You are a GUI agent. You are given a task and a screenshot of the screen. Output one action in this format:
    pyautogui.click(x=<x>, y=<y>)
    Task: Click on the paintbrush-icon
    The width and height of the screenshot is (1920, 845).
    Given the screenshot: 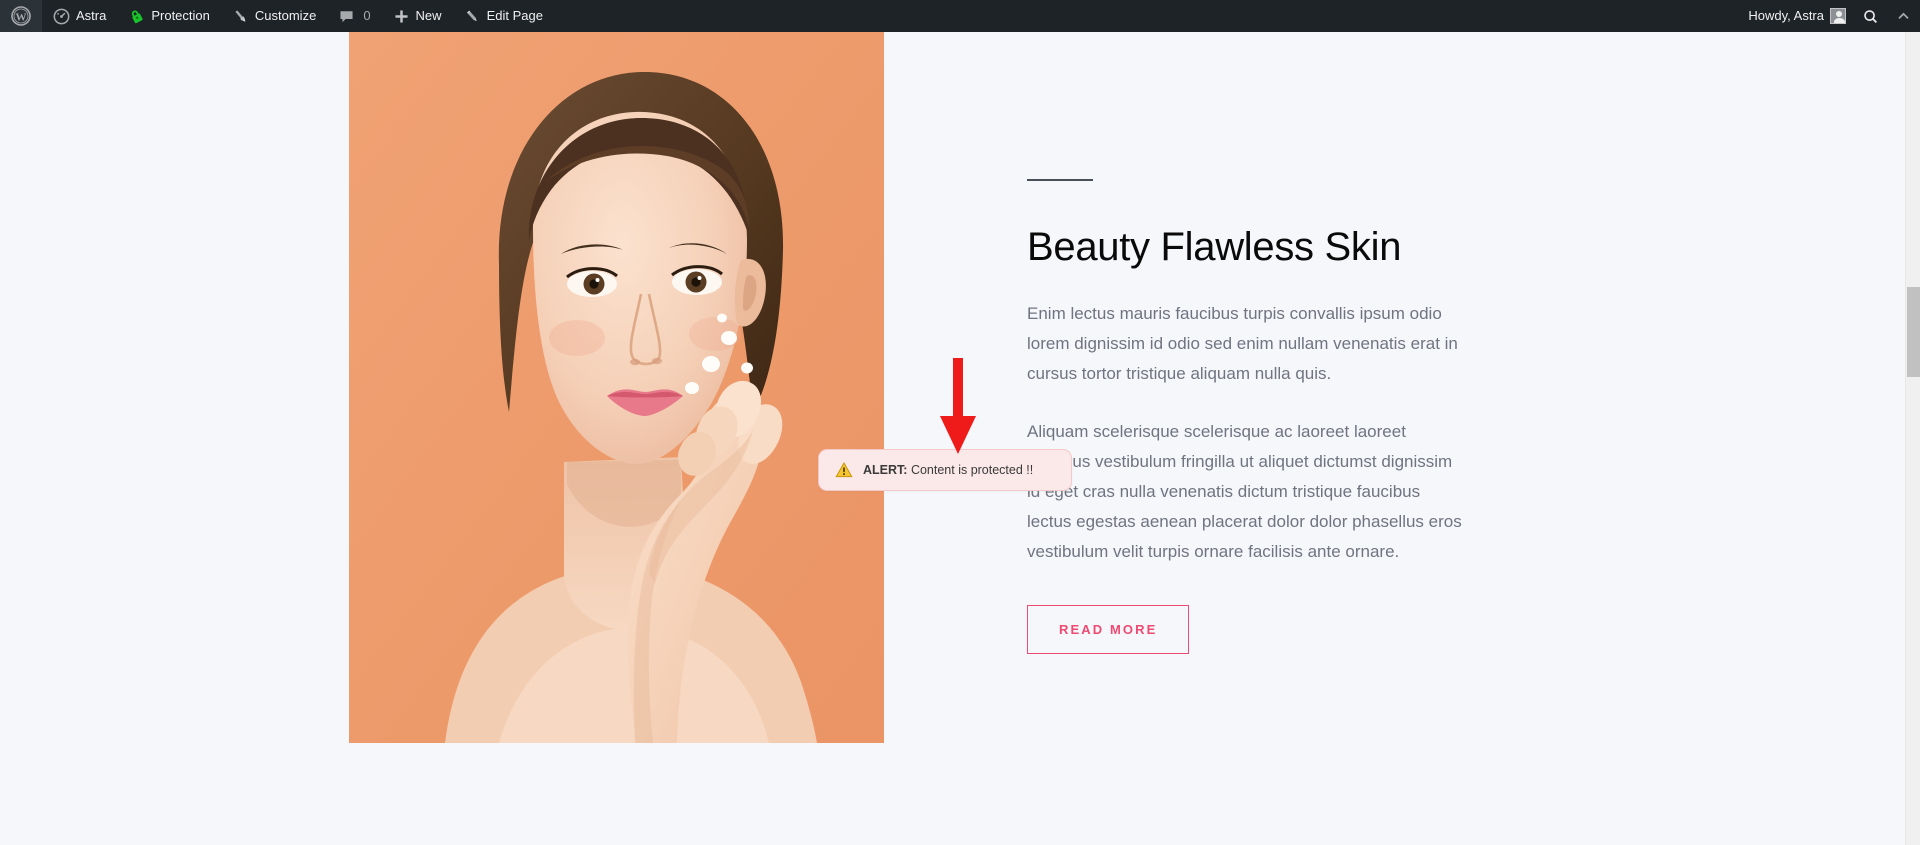 What is the action you would take?
    pyautogui.click(x=240, y=16)
    